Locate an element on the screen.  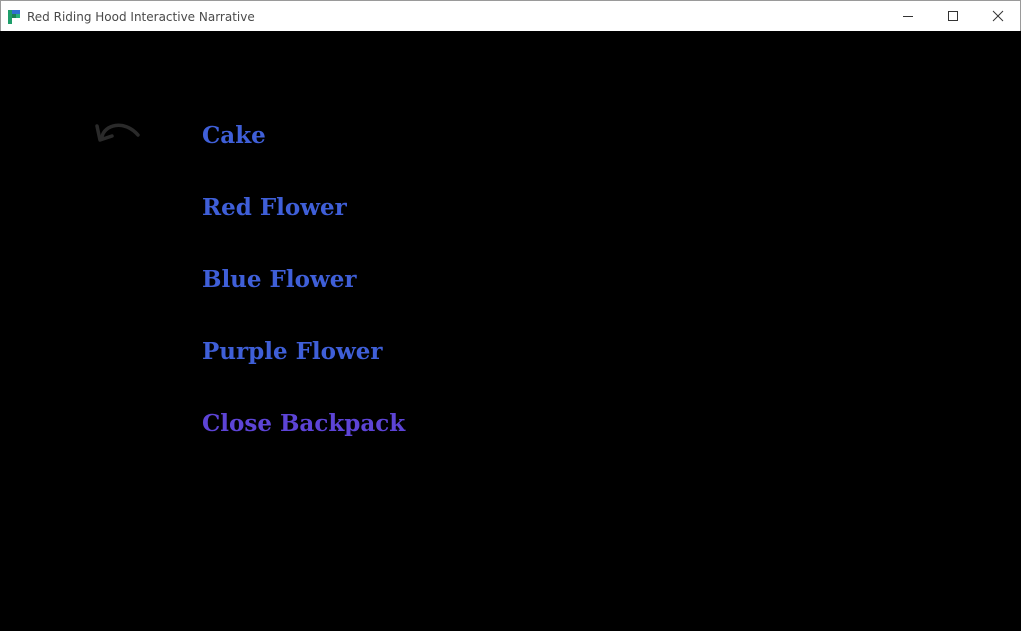
minimize-icon is located at coordinates (908, 16).